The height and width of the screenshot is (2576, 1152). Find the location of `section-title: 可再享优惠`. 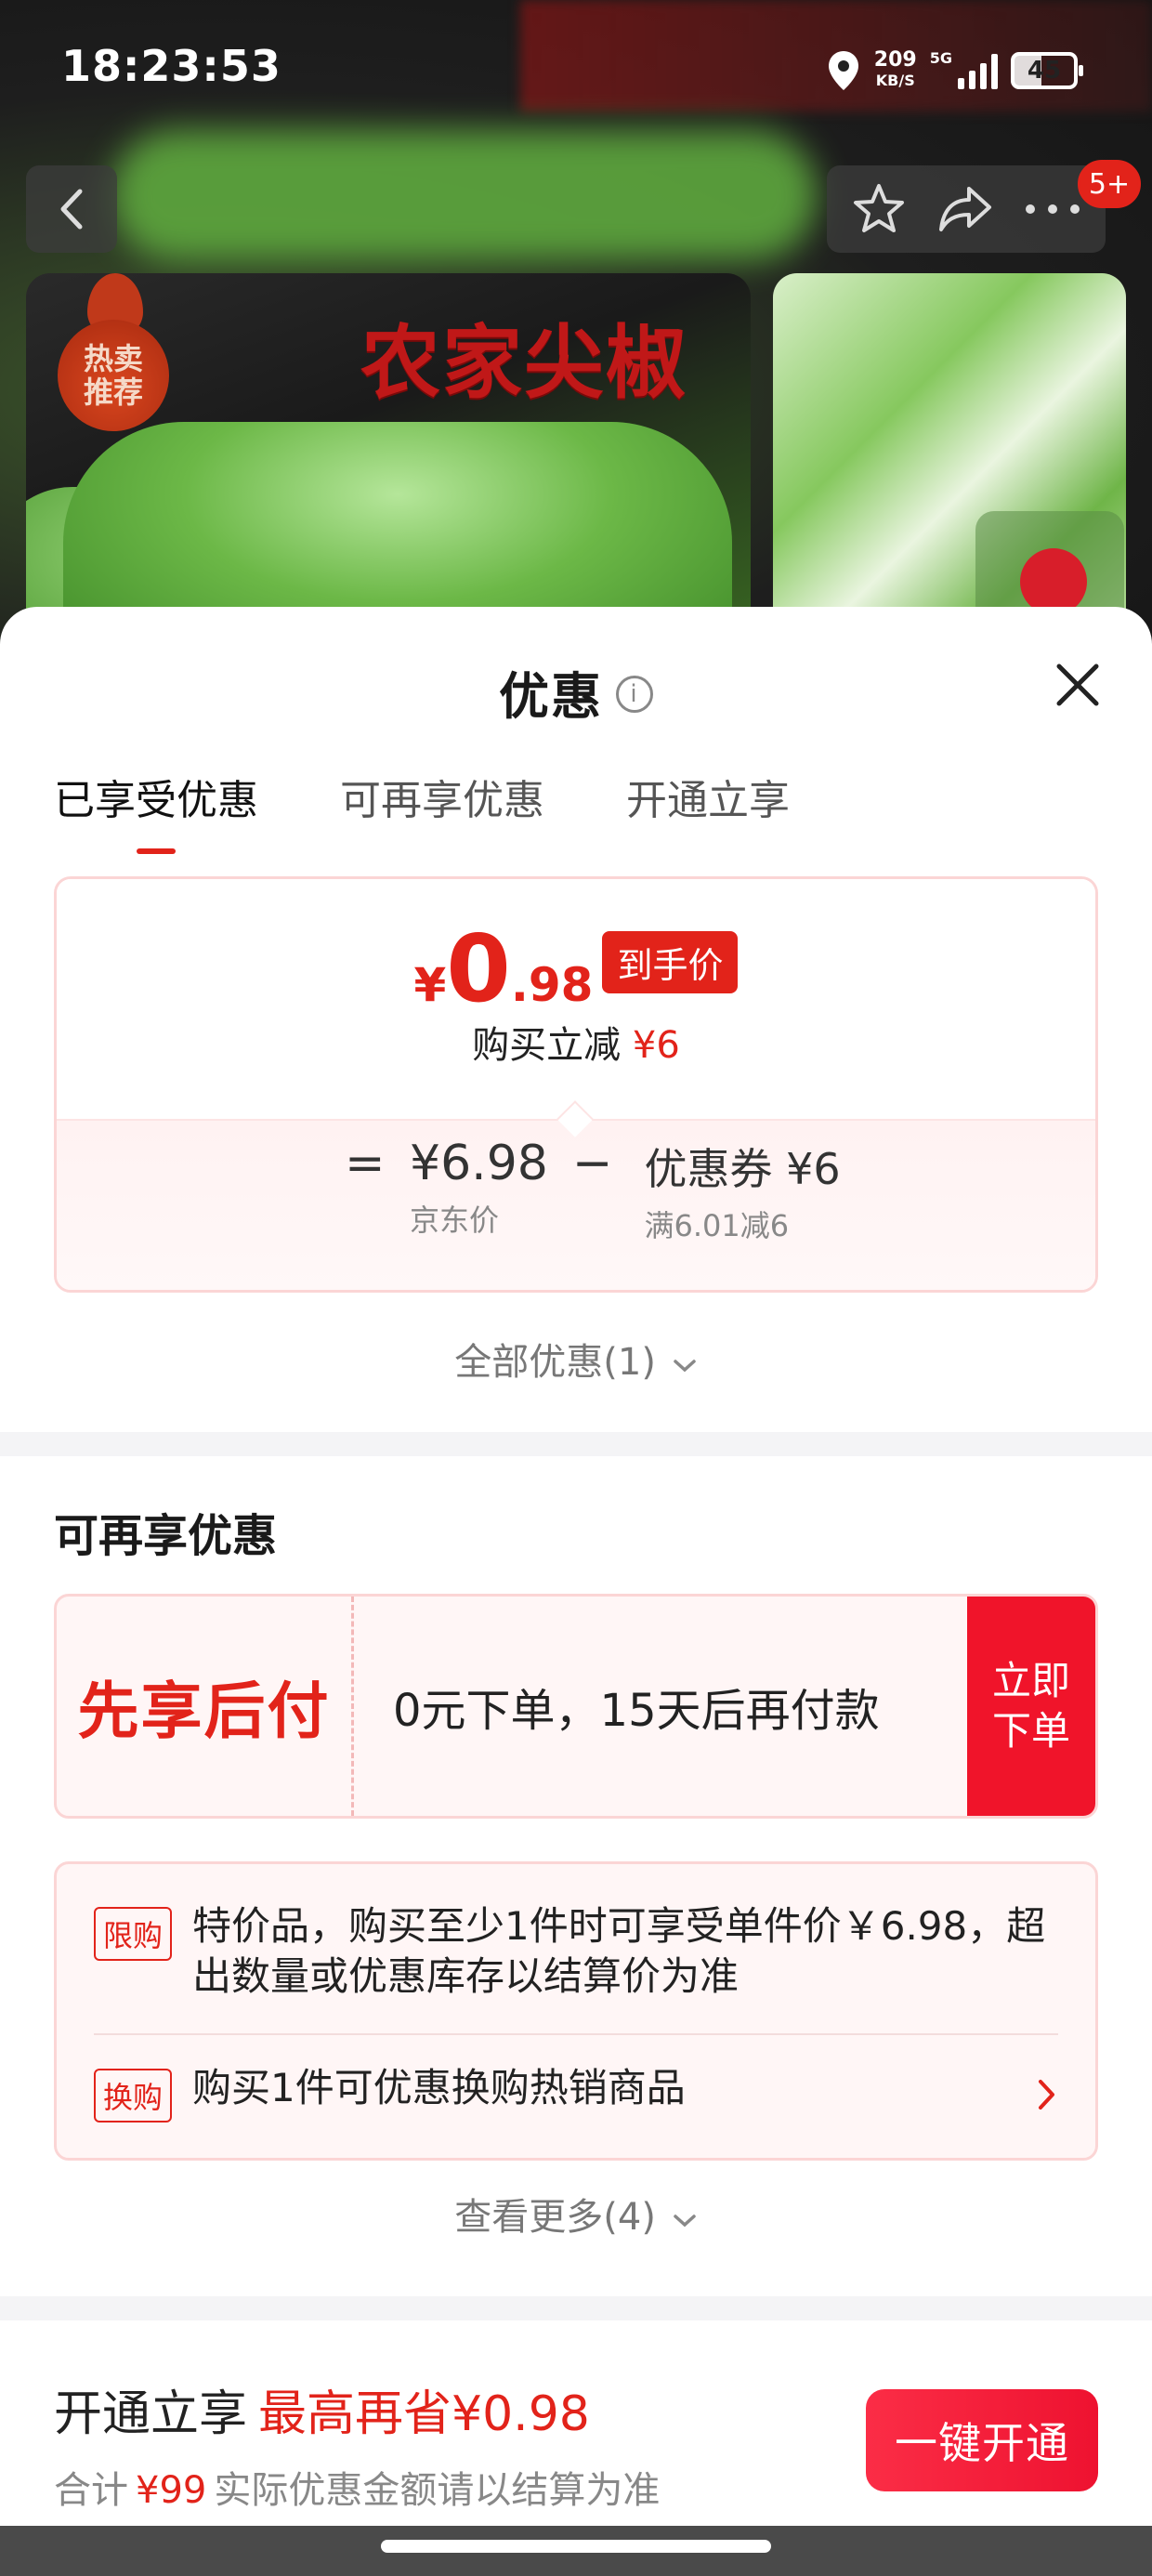

section-title: 可再享优惠 is located at coordinates (166, 1536).